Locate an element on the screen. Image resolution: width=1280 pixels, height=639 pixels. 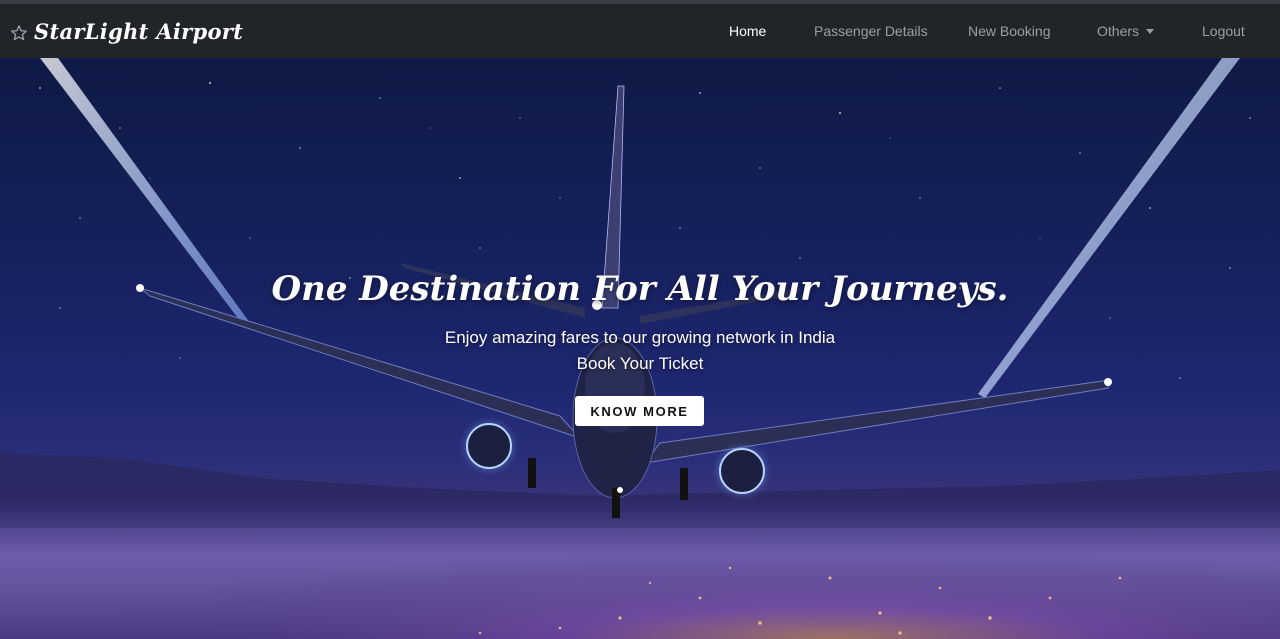
hero-subtitle-line2: Book Your Ticket is located at coordinates (640, 363).